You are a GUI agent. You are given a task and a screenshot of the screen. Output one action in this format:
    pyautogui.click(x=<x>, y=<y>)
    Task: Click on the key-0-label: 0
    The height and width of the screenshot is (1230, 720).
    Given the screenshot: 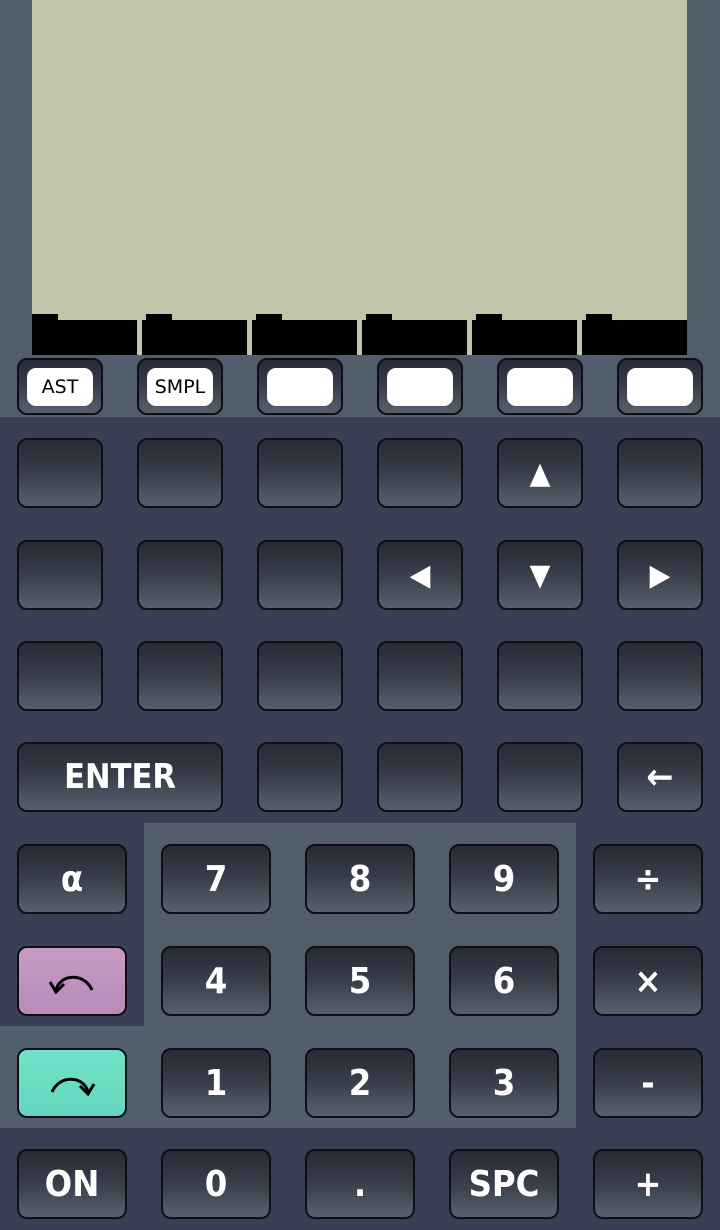 What is the action you would take?
    pyautogui.click(x=216, y=1184)
    